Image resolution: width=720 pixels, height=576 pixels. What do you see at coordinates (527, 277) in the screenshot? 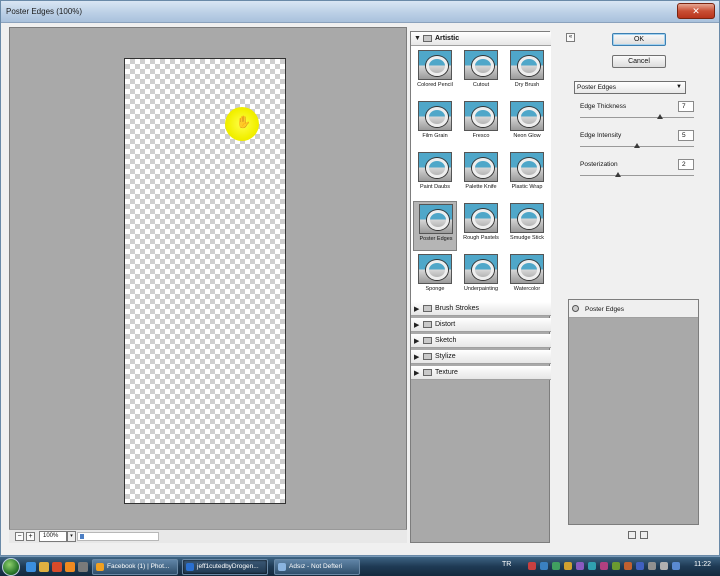
I see `filter-thumb: Watercolor` at bounding box center [527, 277].